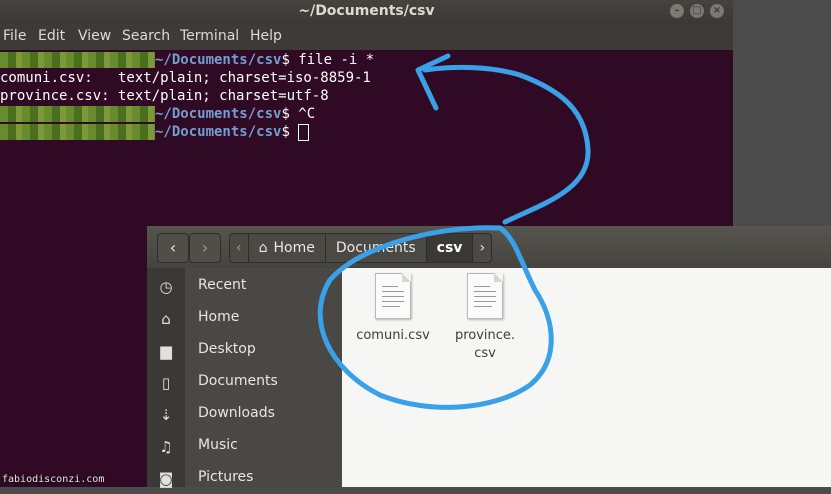  I want to click on back-button: ‹, so click(173, 248).